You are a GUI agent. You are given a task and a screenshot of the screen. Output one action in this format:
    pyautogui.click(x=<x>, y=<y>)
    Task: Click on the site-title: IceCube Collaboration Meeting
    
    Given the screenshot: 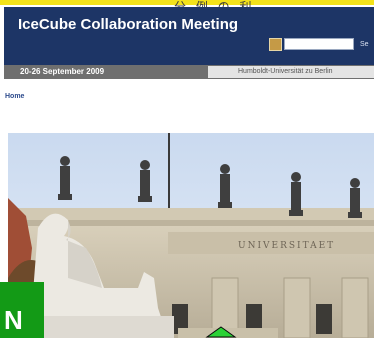 What is the action you would take?
    pyautogui.click(x=128, y=24)
    